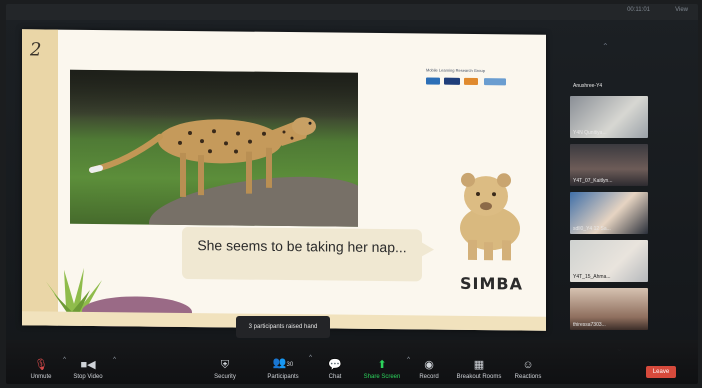 The height and width of the screenshot is (388, 702). I want to click on shield-icon: ⛨, so click(225, 365).